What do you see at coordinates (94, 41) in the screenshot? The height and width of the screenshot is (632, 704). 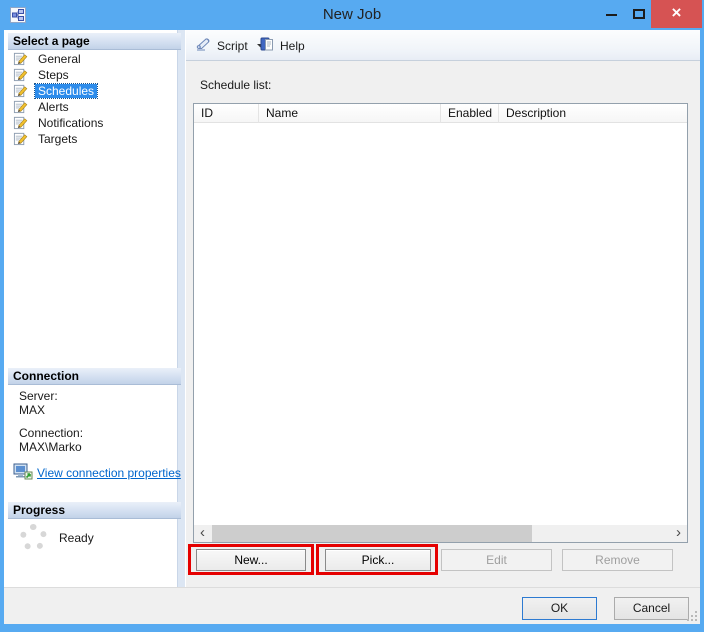 I see `select-a-page-header: Select a page` at bounding box center [94, 41].